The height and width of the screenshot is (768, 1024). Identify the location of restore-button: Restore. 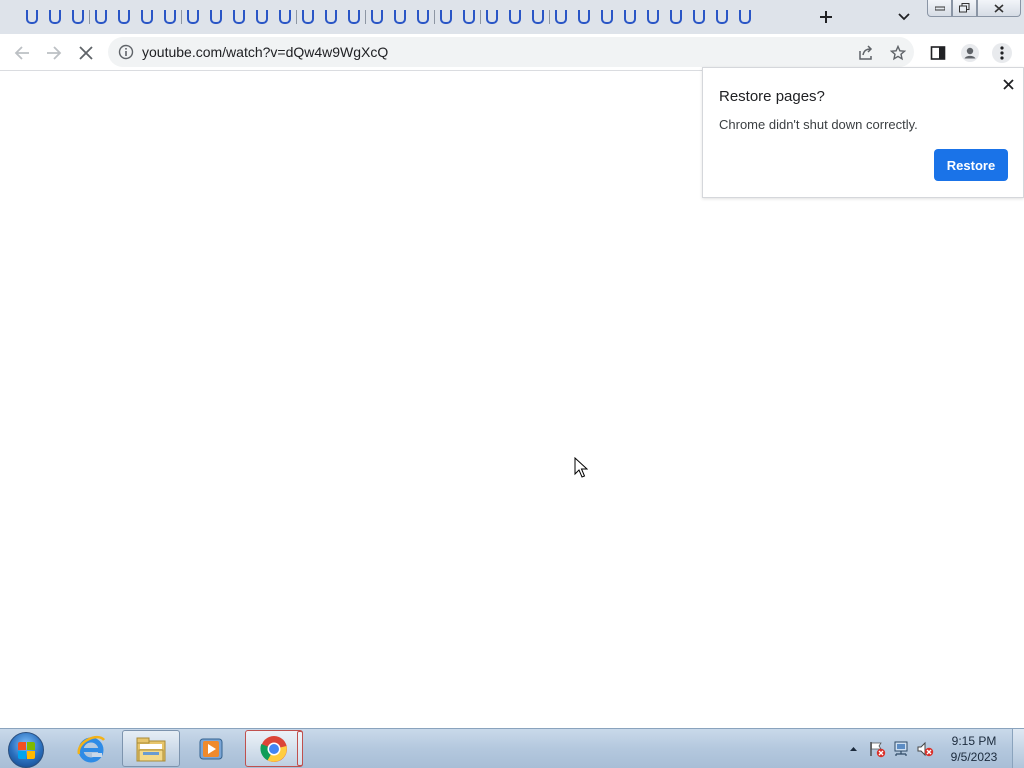
(971, 165).